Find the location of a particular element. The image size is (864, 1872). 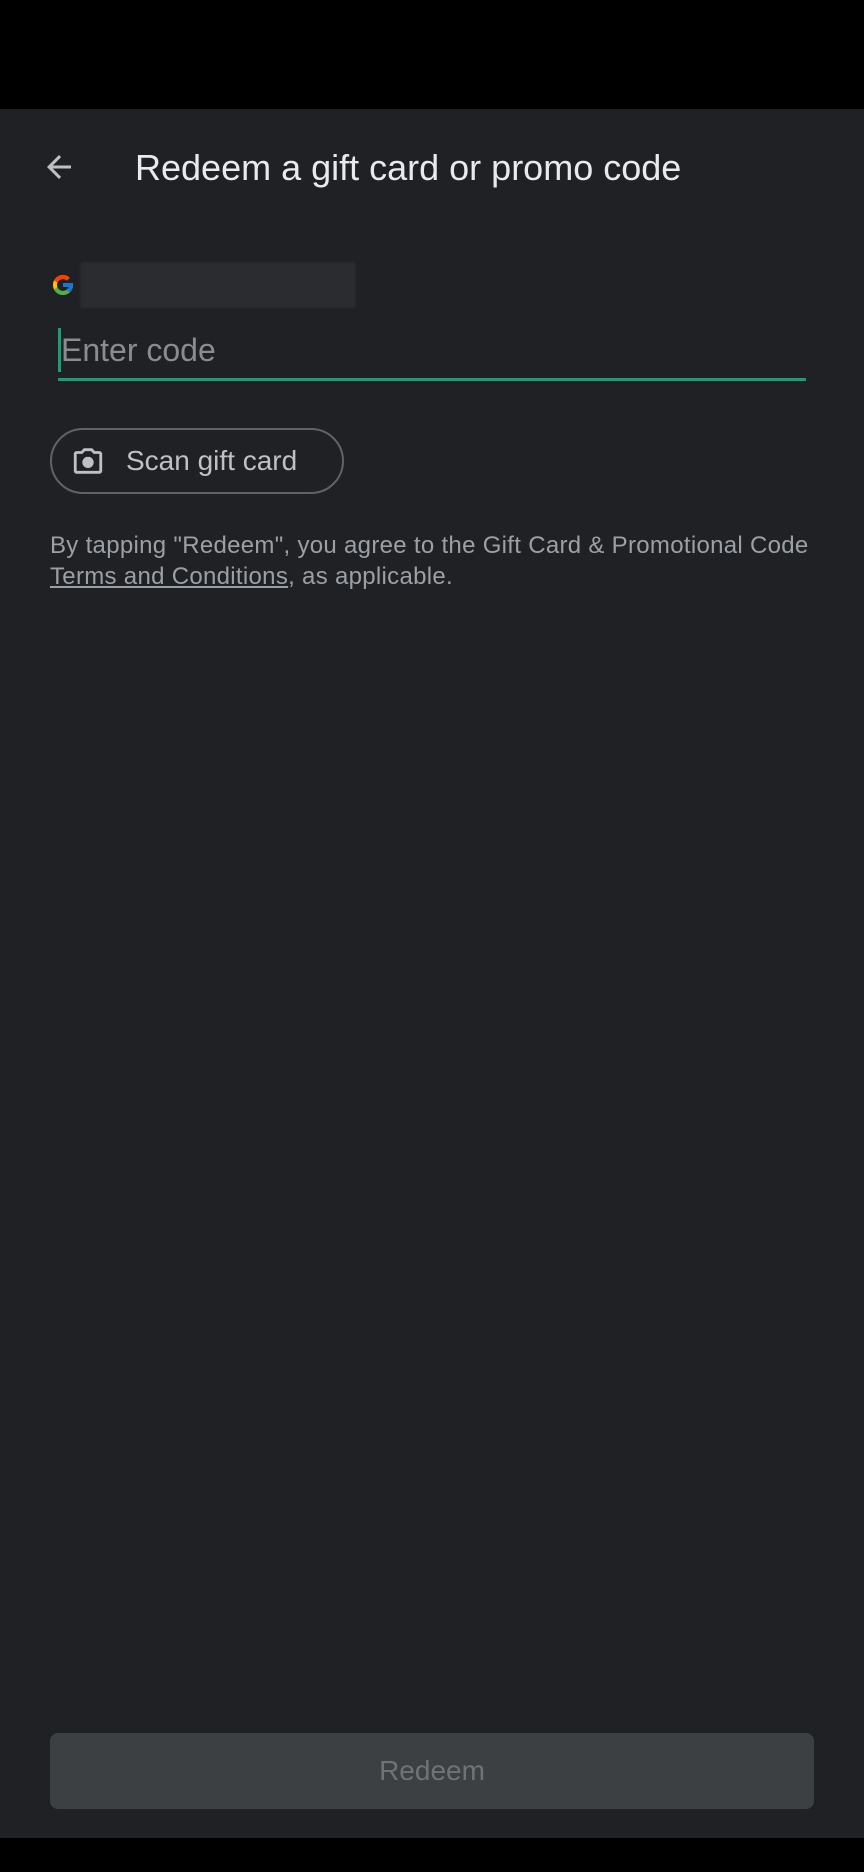

terms-link: Terms and Conditions is located at coordinates (169, 576).